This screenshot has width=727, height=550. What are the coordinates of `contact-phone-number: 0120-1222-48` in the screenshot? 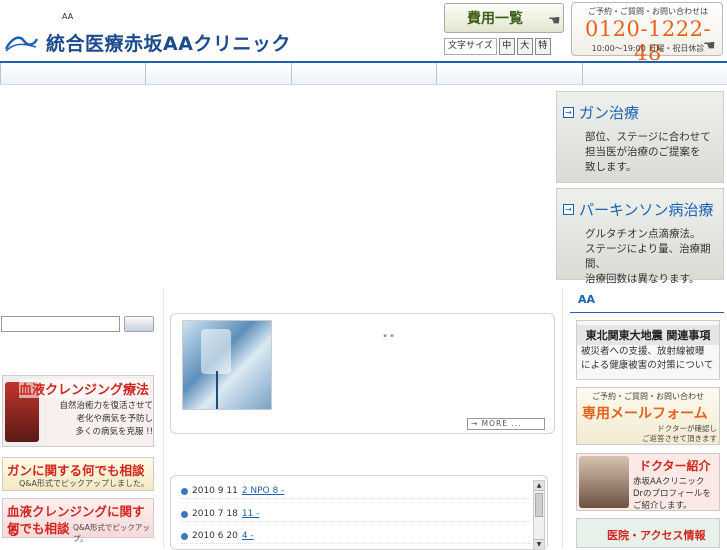 It's located at (648, 41).